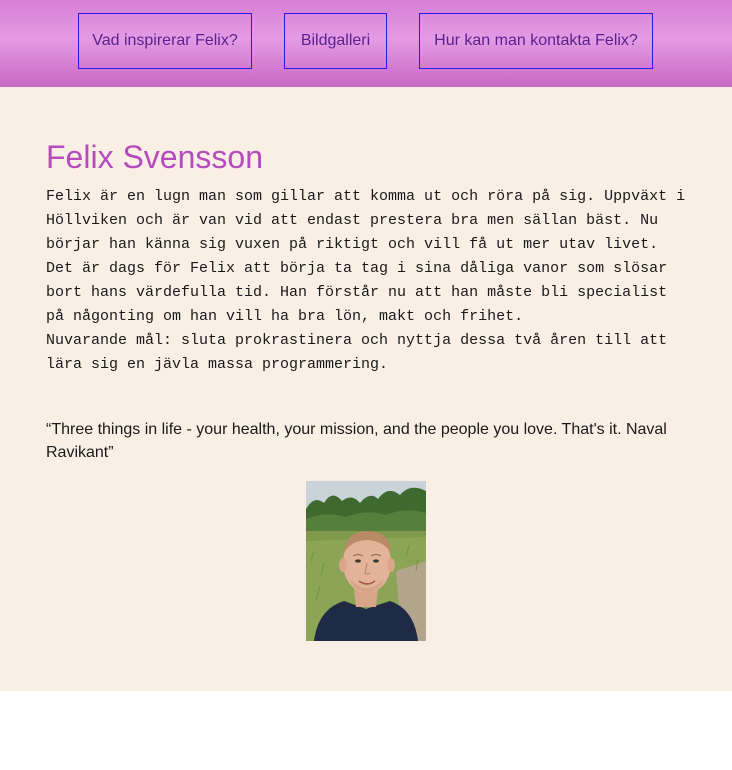 This screenshot has width=732, height=770. What do you see at coordinates (366, 561) in the screenshot?
I see `portrait-photo` at bounding box center [366, 561].